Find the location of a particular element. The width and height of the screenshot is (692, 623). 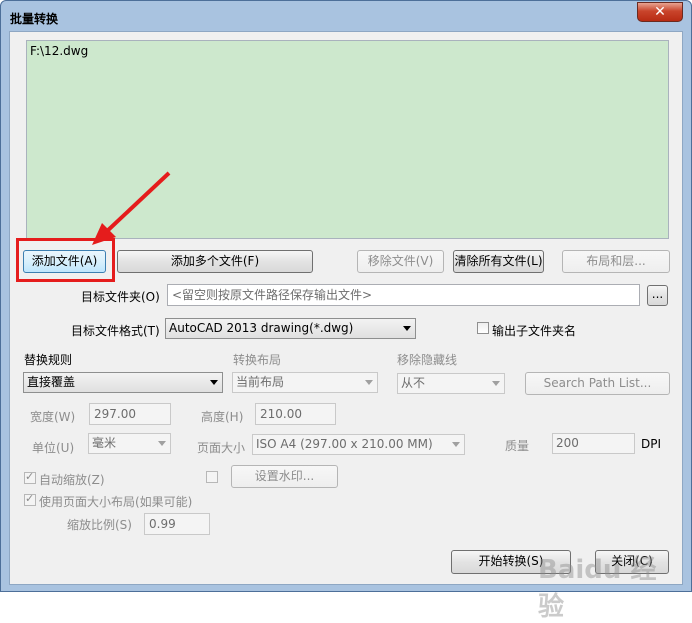

annotation-arrow is located at coordinates (131, 208).